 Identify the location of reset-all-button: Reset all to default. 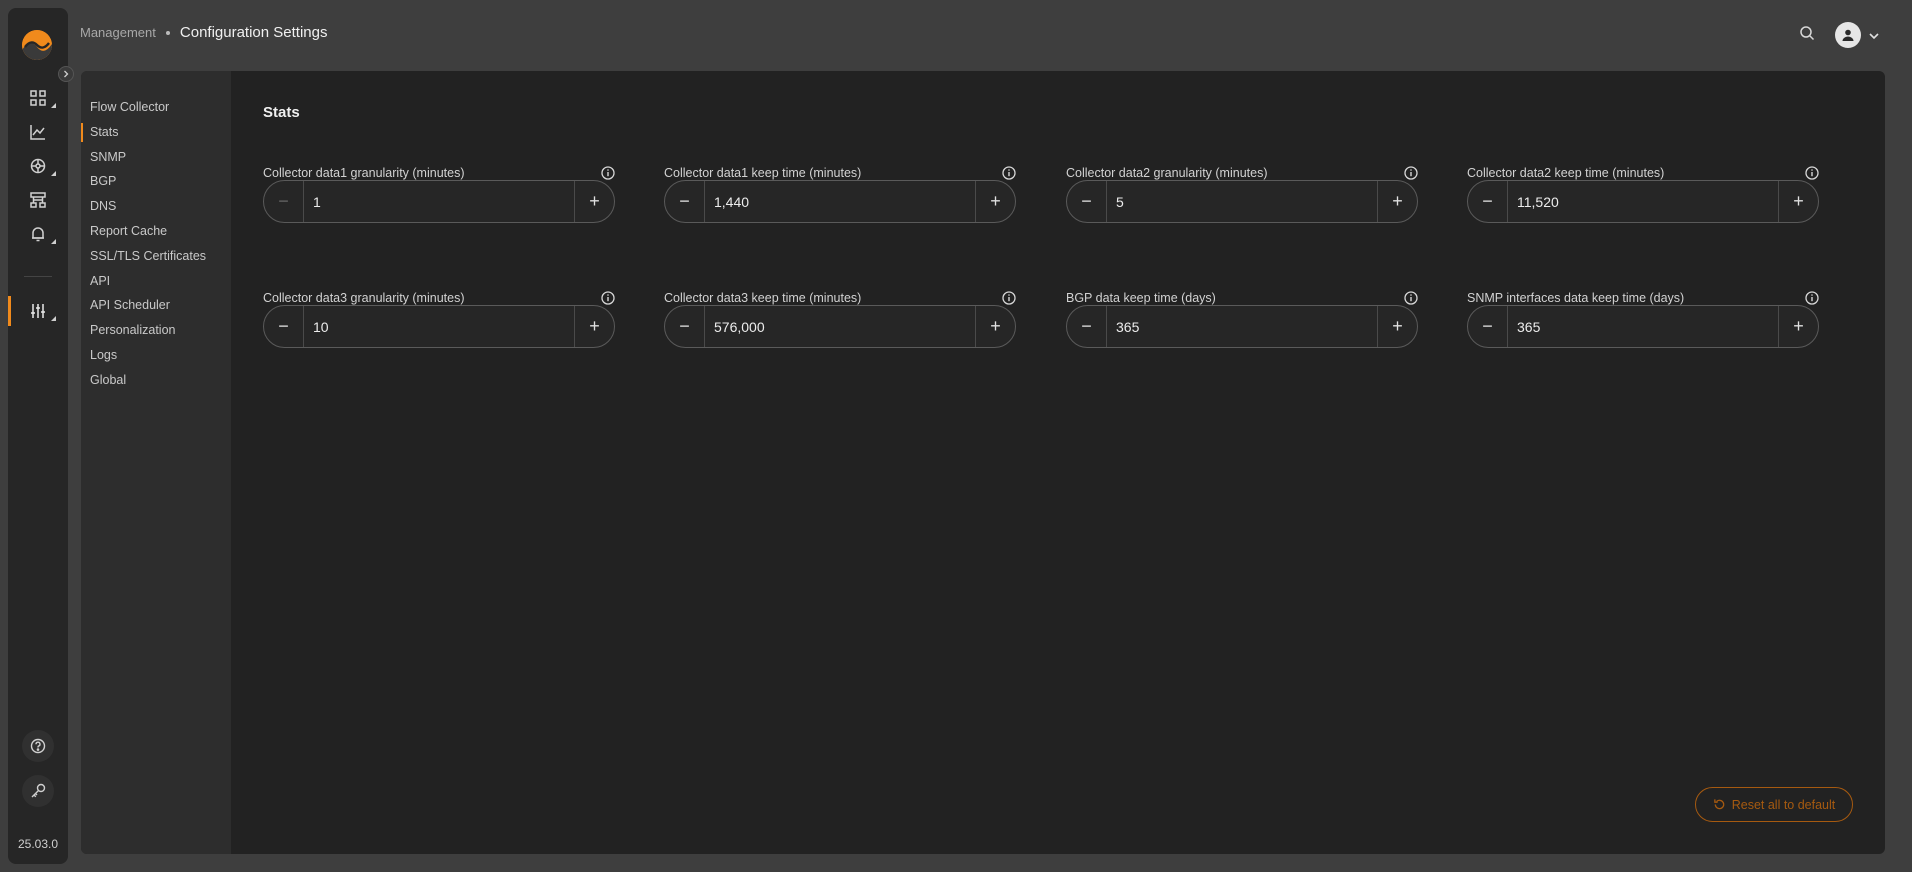
(1774, 804).